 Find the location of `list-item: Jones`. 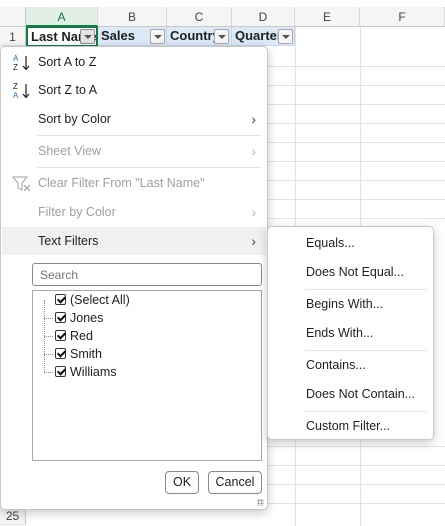

list-item: Jones is located at coordinates (79, 318).